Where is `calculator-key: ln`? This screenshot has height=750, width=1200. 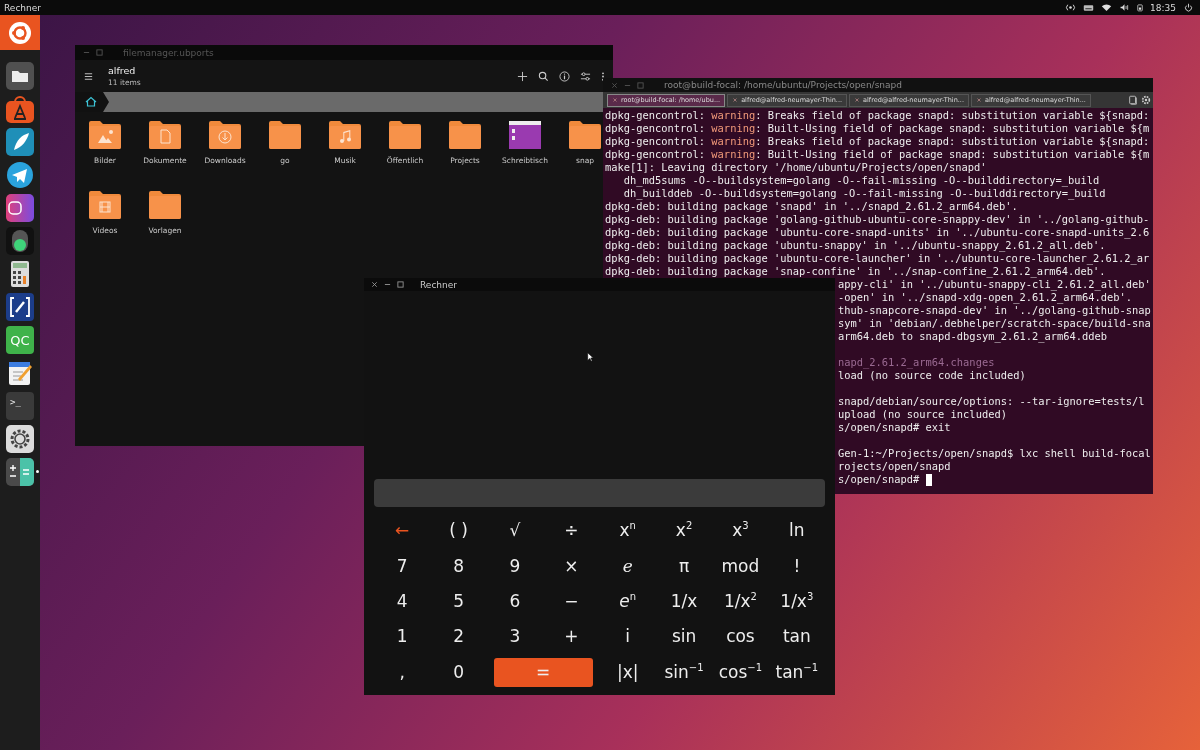 calculator-key: ln is located at coordinates (796, 531).